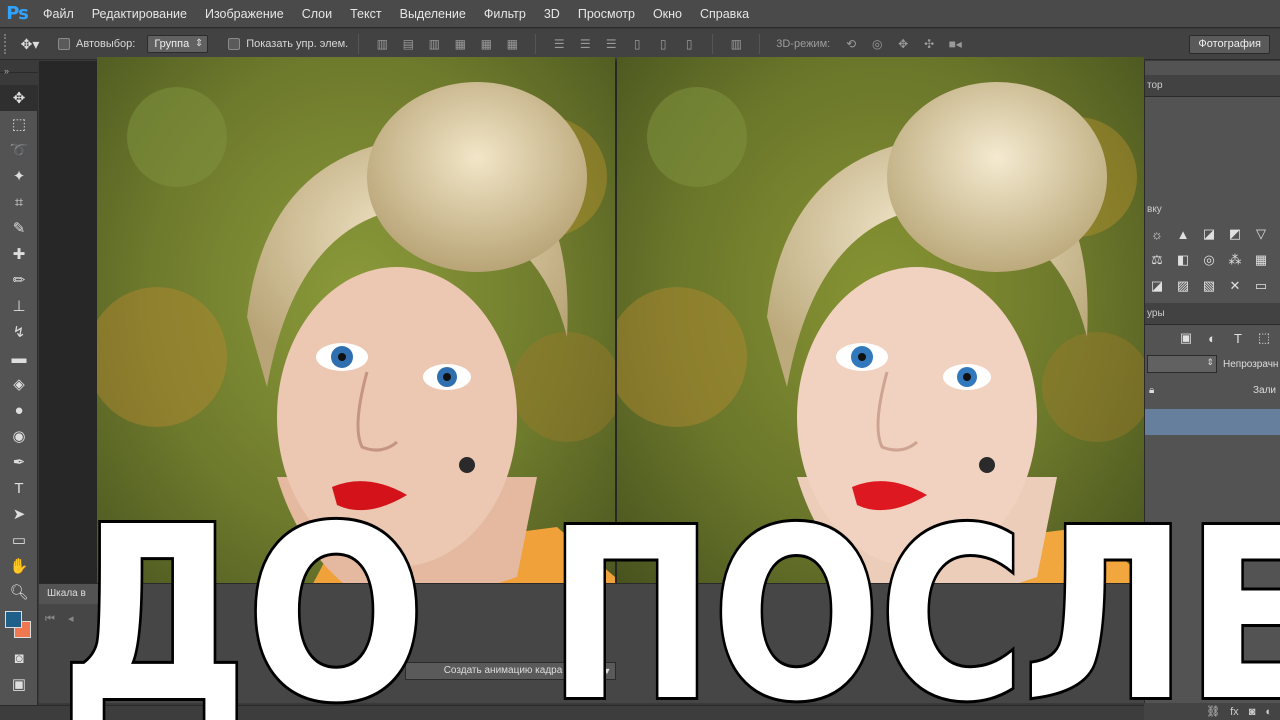 This screenshot has width=1280, height=720. I want to click on menu-3d: 3D, so click(552, 14).